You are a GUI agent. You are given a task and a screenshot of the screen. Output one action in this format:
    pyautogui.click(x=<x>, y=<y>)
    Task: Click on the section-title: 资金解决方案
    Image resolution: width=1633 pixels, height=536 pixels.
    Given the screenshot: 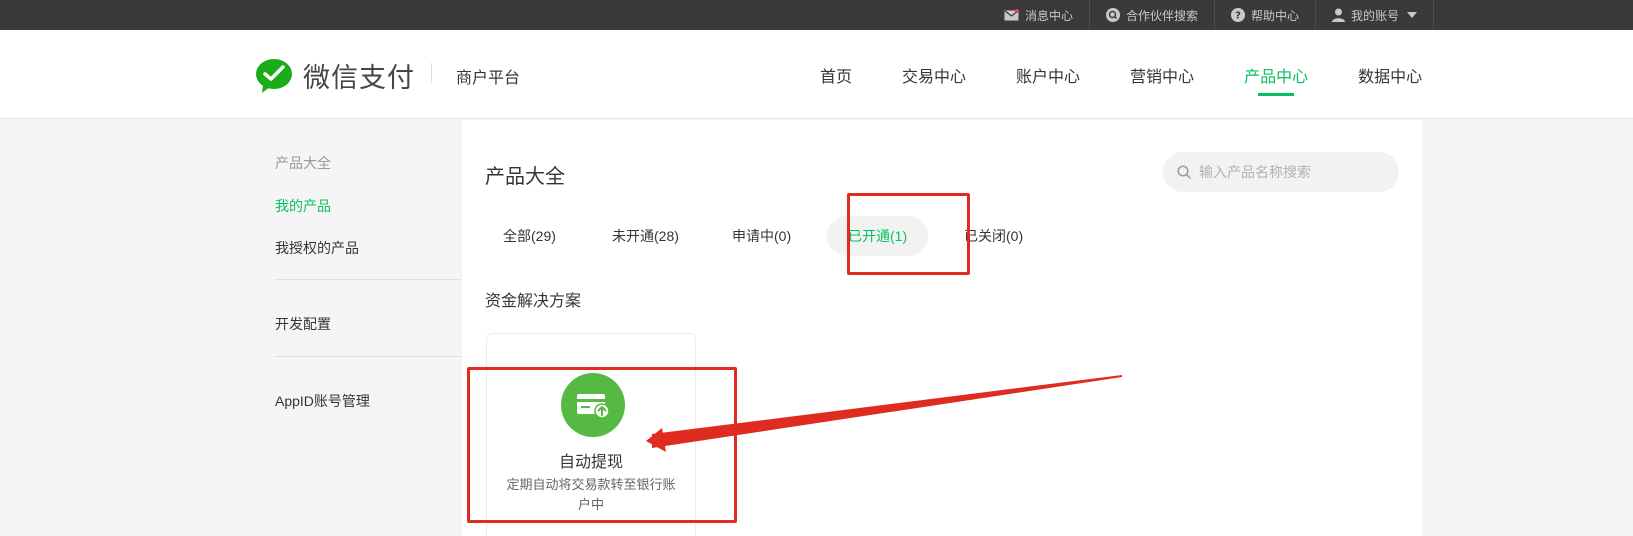 What is the action you would take?
    pyautogui.click(x=533, y=301)
    